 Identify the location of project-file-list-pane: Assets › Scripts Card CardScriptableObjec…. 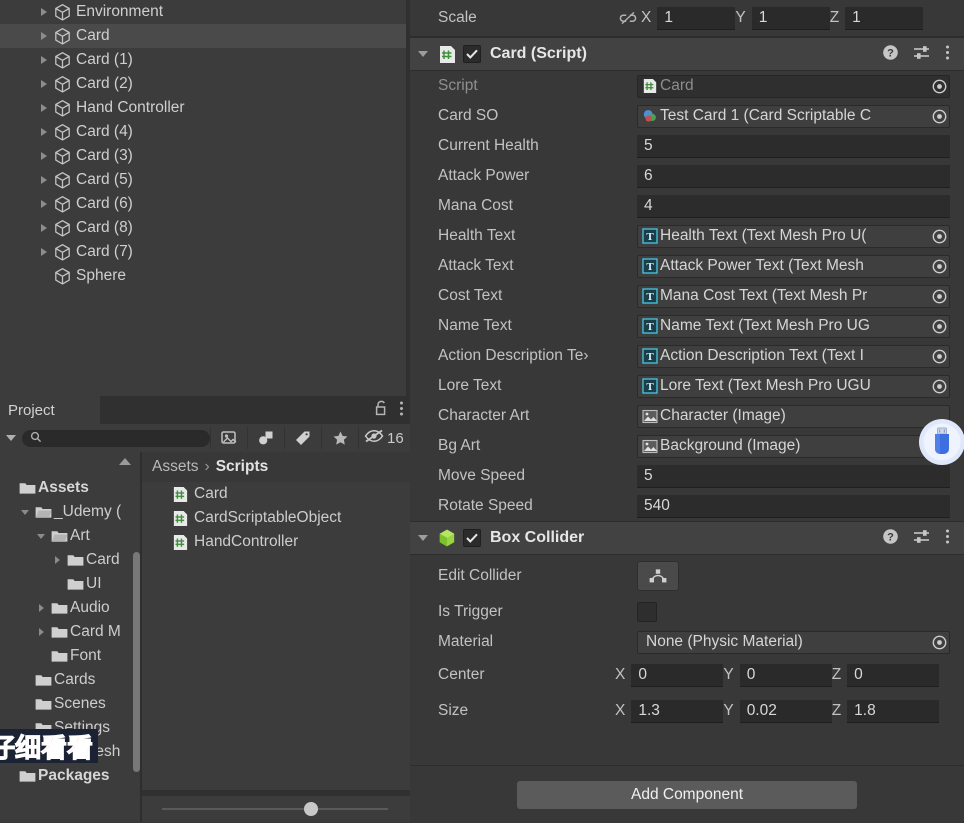
(276, 637).